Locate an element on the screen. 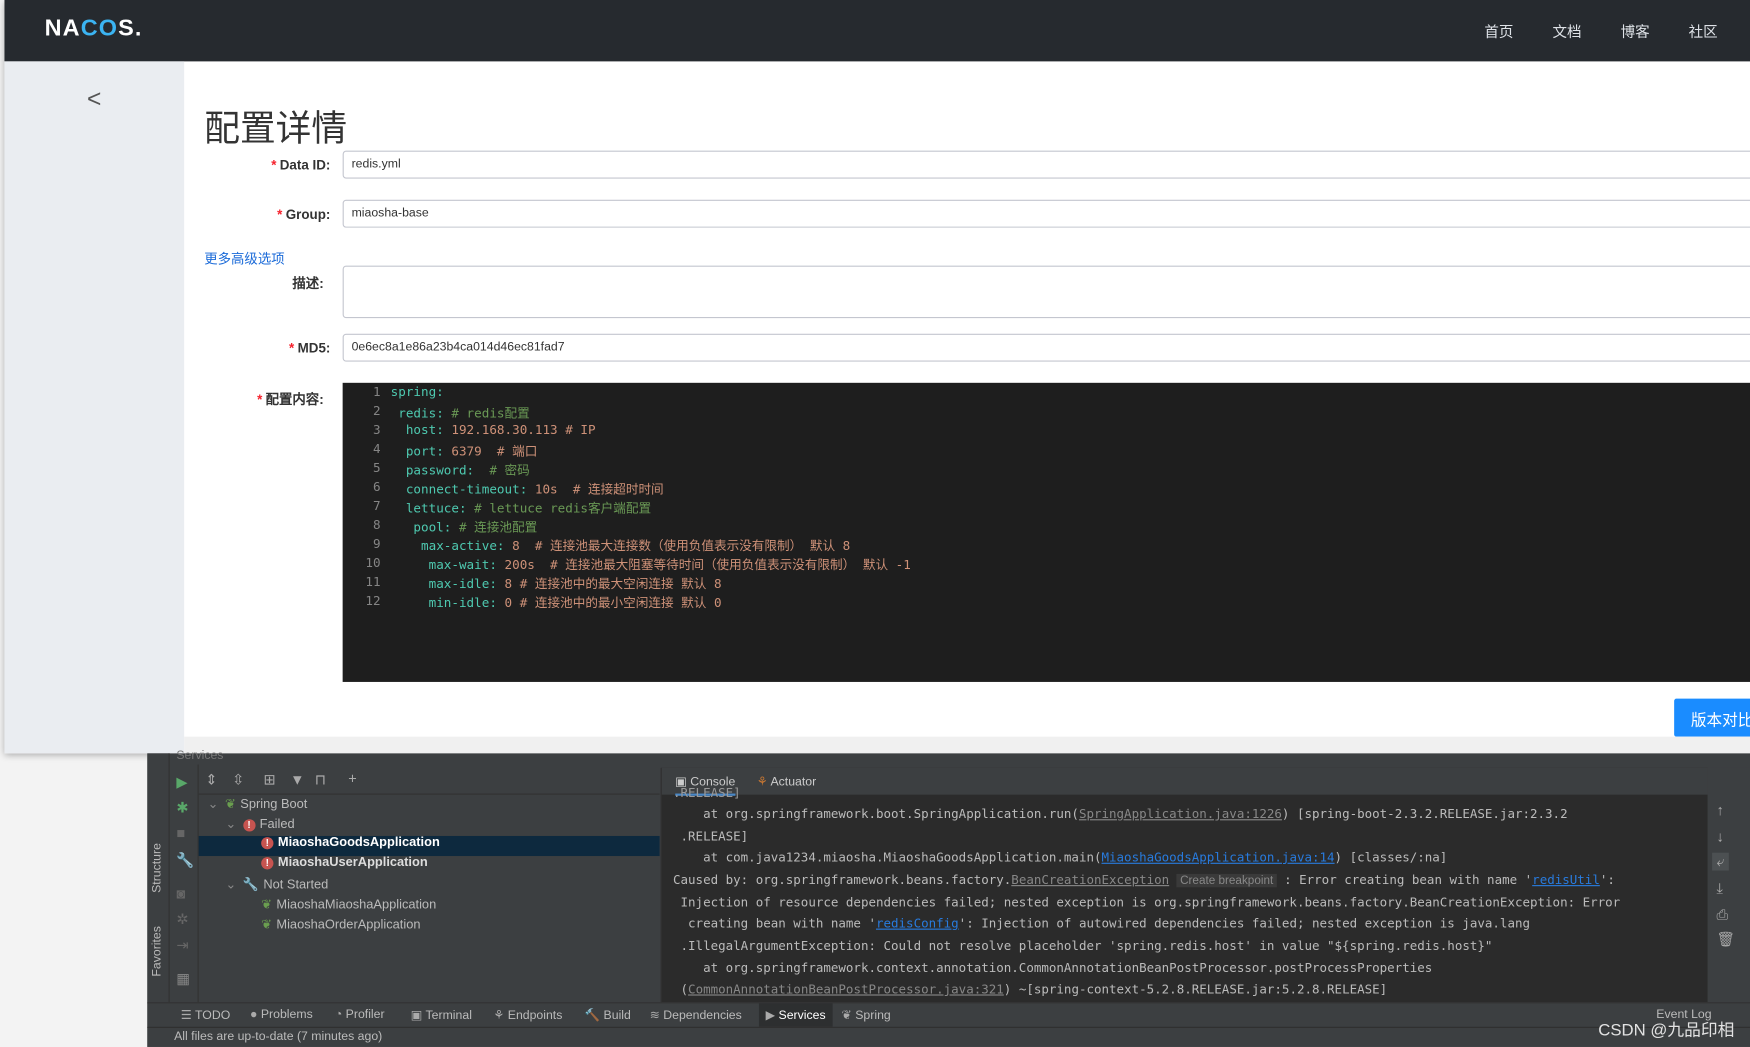 Image resolution: width=1750 pixels, height=1047 pixels. md5-label: * MD5: is located at coordinates (310, 348).